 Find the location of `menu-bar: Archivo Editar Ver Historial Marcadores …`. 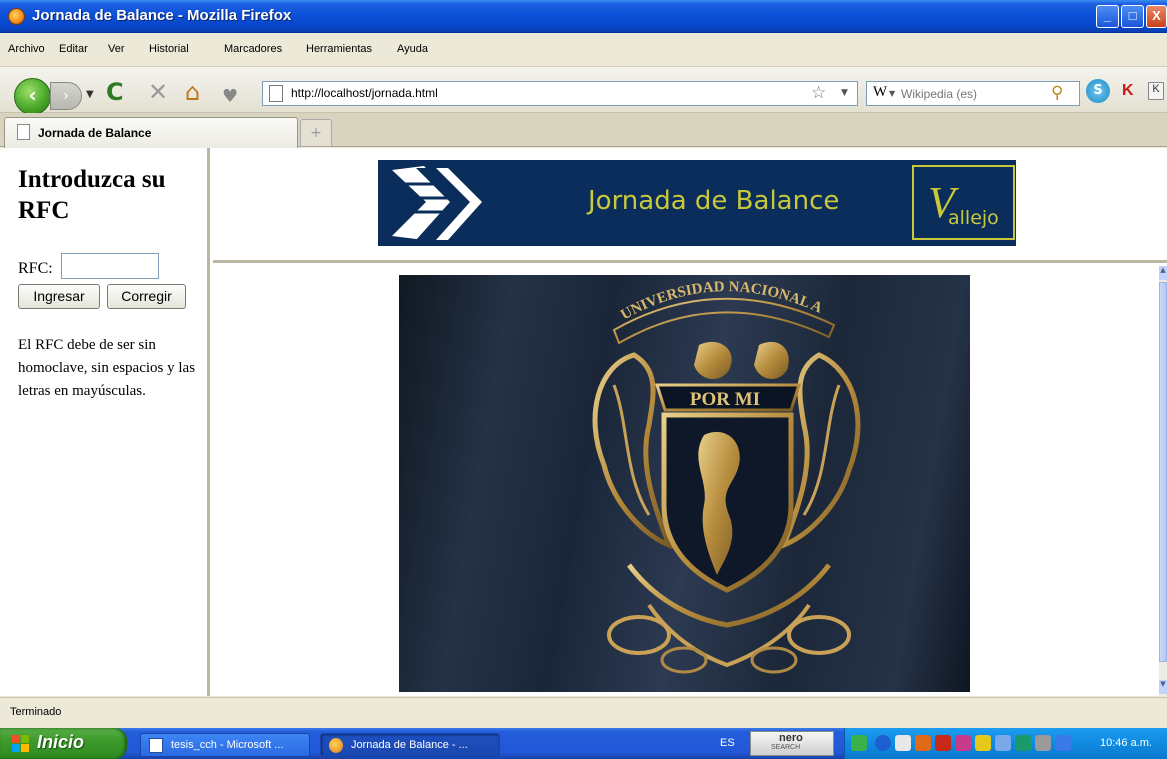

menu-bar: Archivo Editar Ver Historial Marcadores … is located at coordinates (583, 50).